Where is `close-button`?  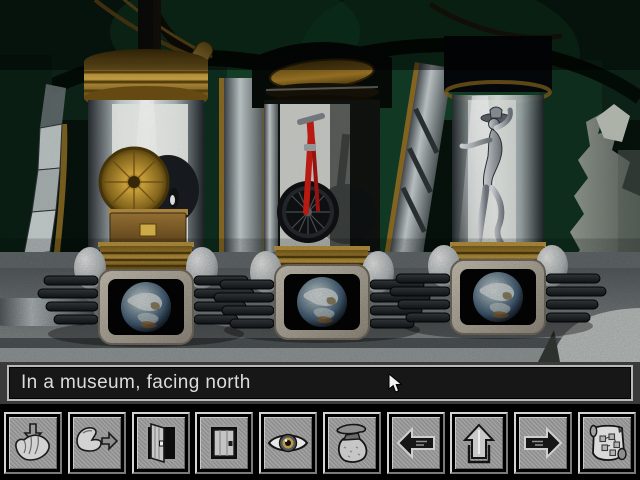
close-button is located at coordinates (224, 443).